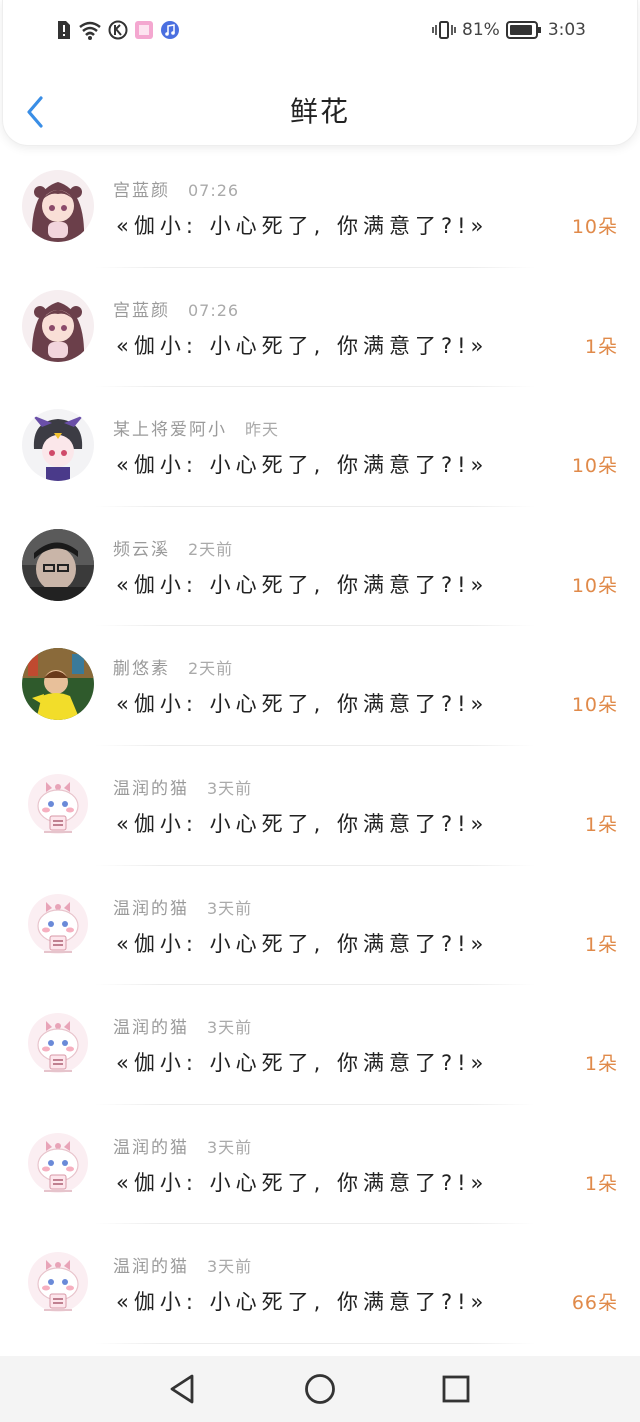 This screenshot has height=1422, width=640. I want to click on username: 频云溪 2天前, so click(173, 547).